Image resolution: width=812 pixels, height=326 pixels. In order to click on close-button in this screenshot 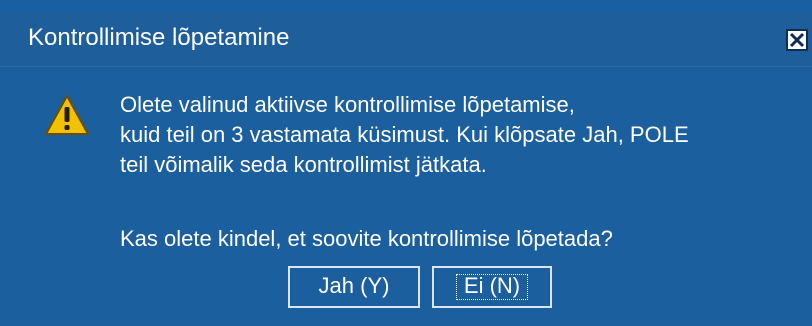, I will do `click(797, 40)`.